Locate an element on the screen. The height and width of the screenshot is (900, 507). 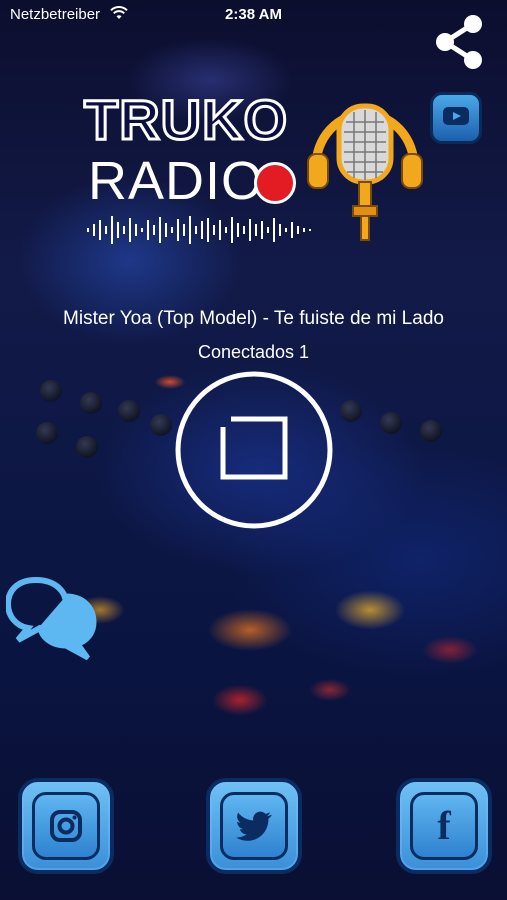
microphone-icon is located at coordinates (365, 172).